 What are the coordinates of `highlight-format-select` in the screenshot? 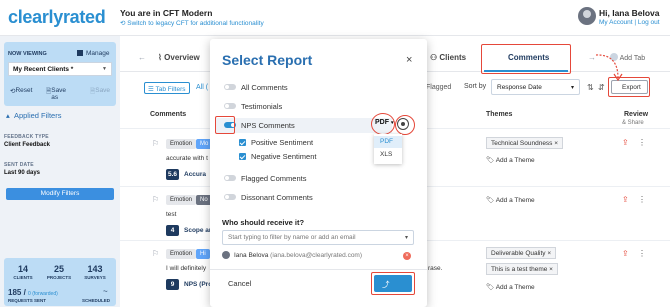 It's located at (383, 124).